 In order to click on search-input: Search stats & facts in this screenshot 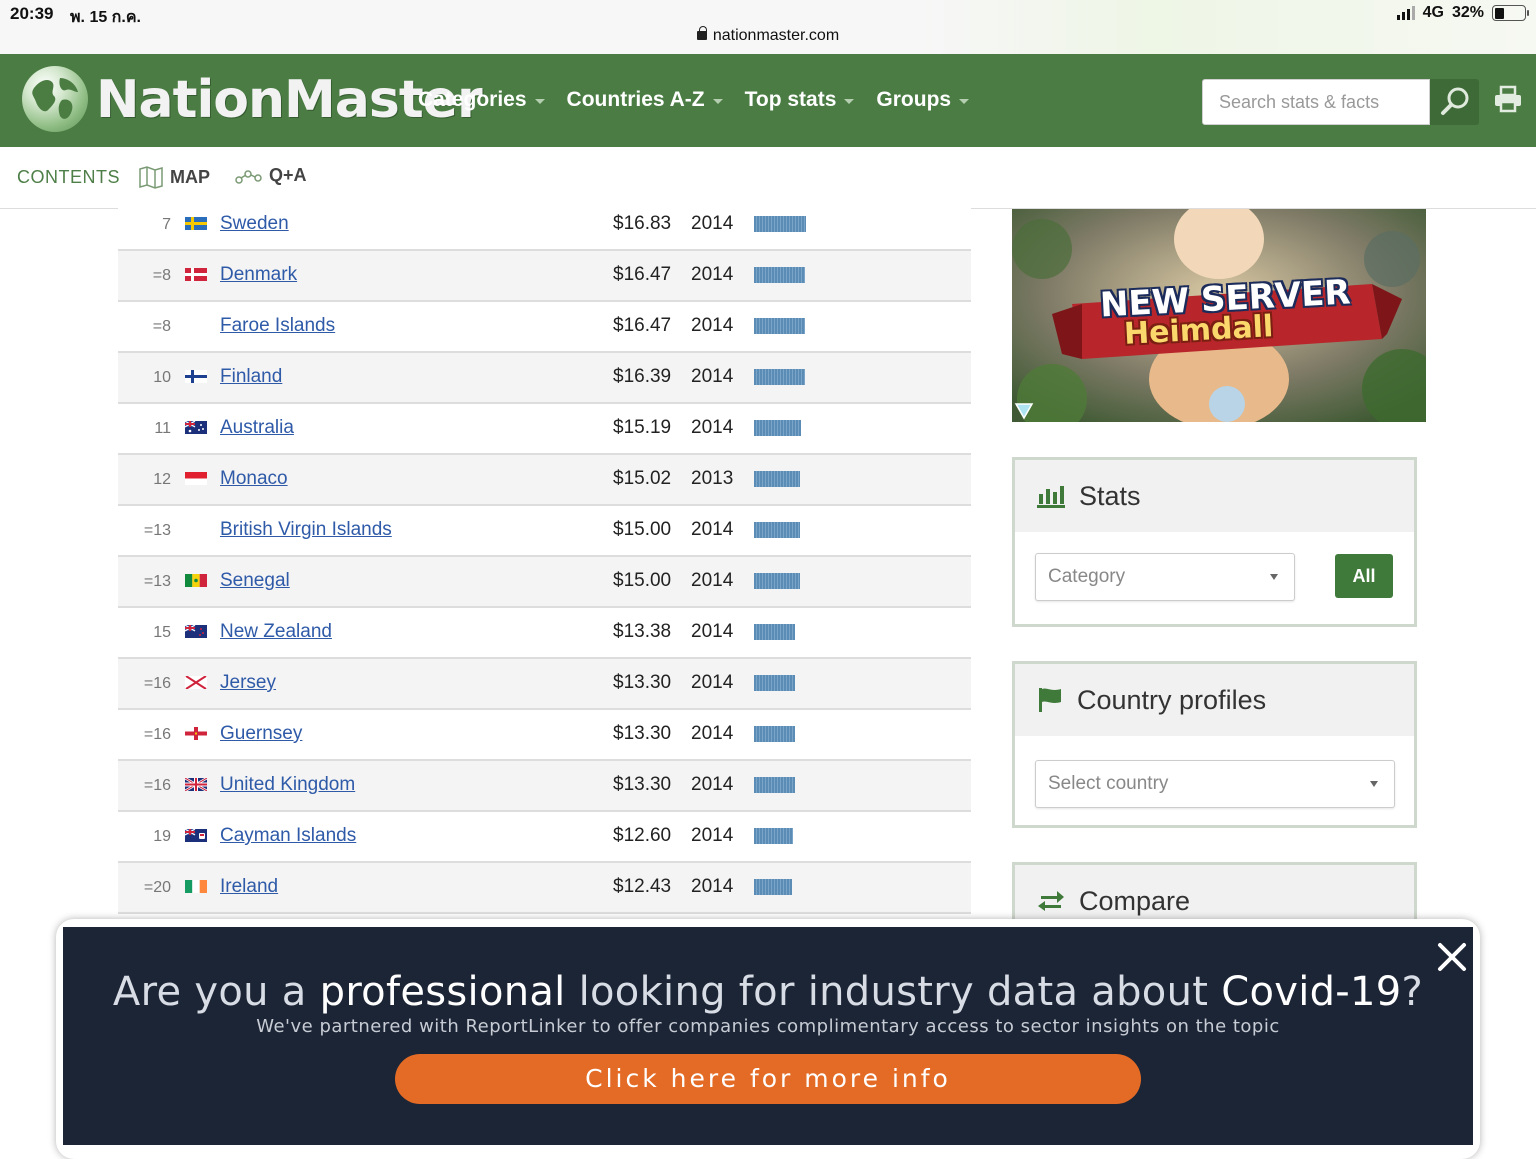, I will do `click(1316, 102)`.